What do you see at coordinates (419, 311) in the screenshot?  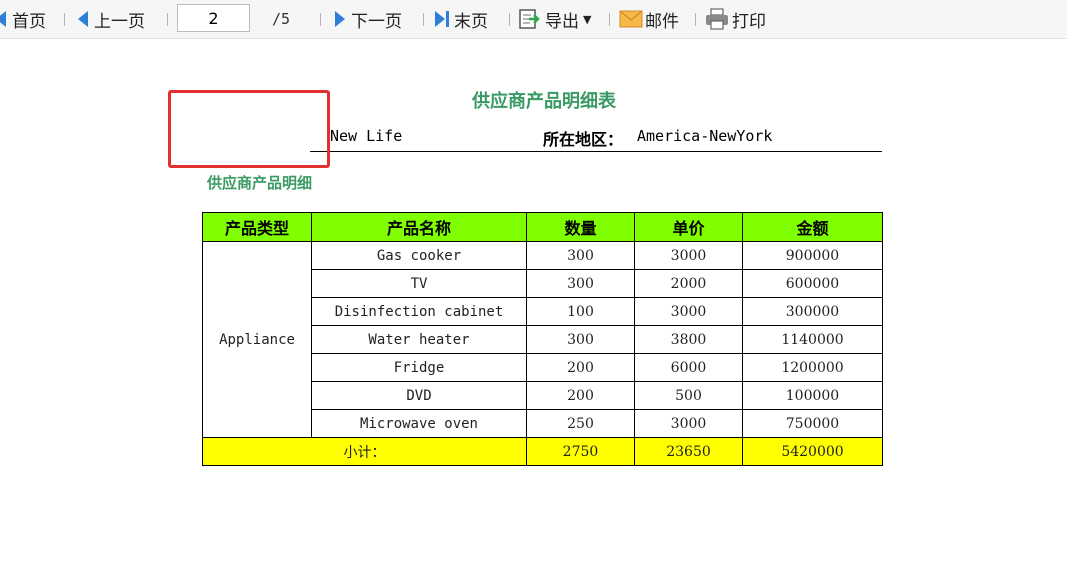 I see `product-name-cell: Disinfection cabinet` at bounding box center [419, 311].